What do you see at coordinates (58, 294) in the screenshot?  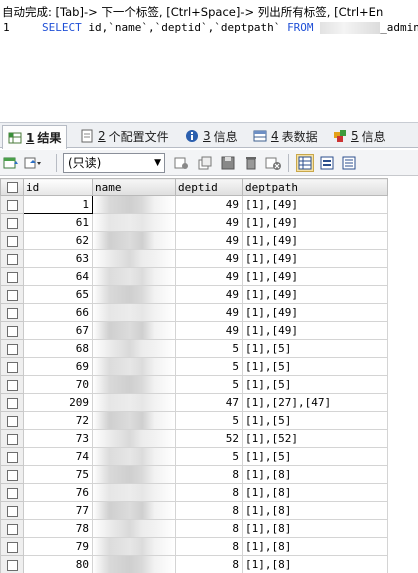 I see `cell-id: 65` at bounding box center [58, 294].